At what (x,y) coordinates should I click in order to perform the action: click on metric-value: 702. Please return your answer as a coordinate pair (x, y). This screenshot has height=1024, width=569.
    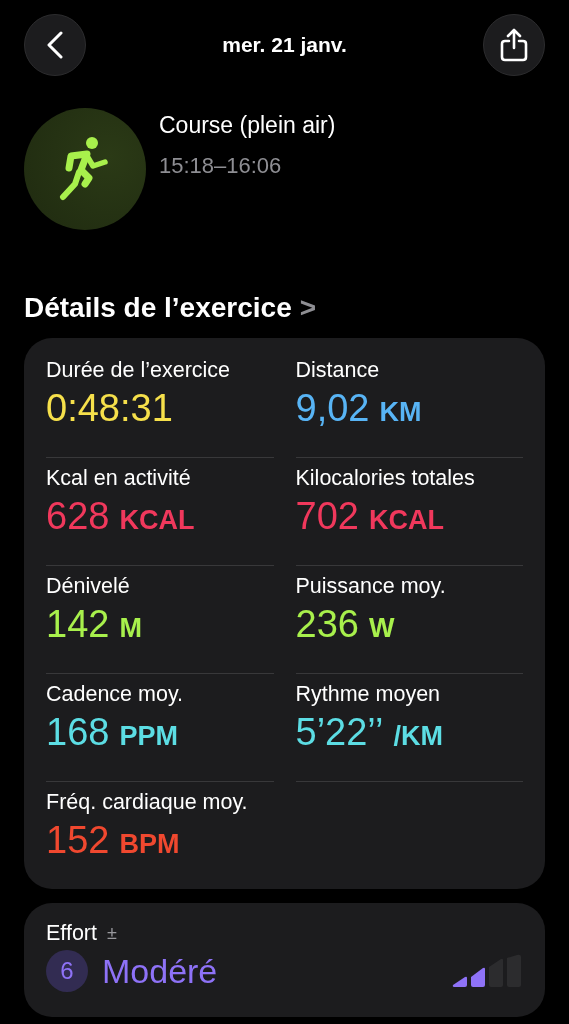
    Looking at the image, I should click on (327, 516).